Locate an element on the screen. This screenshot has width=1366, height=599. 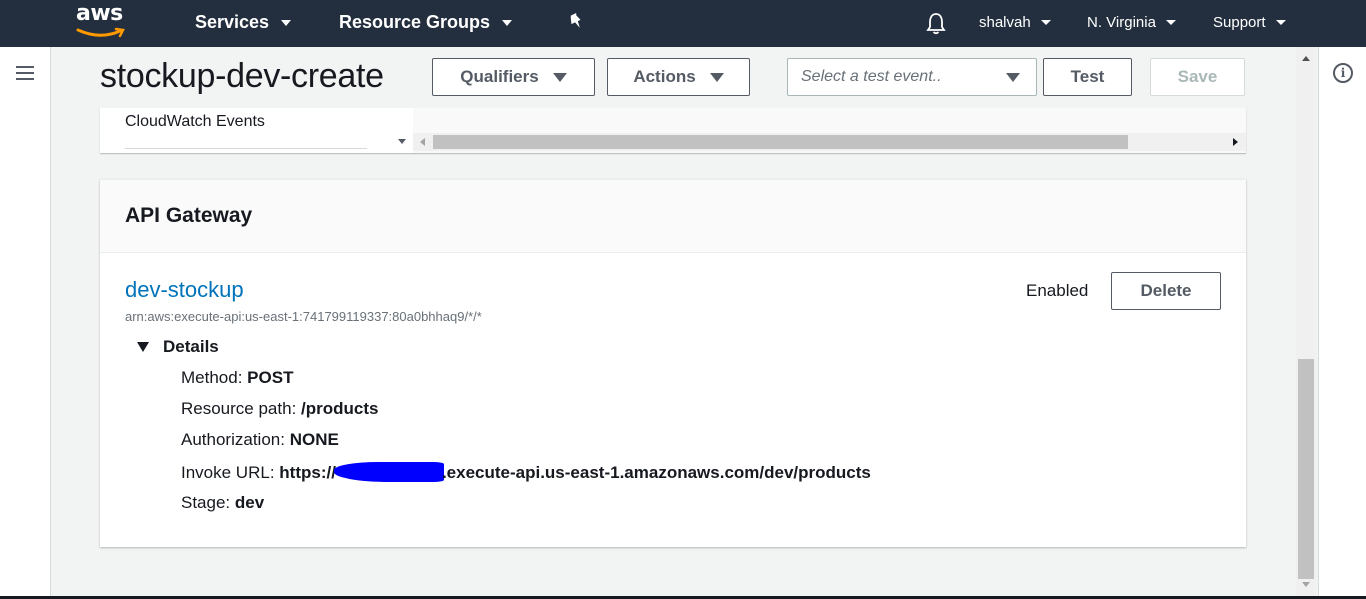
redaction-mark is located at coordinates (388, 472).